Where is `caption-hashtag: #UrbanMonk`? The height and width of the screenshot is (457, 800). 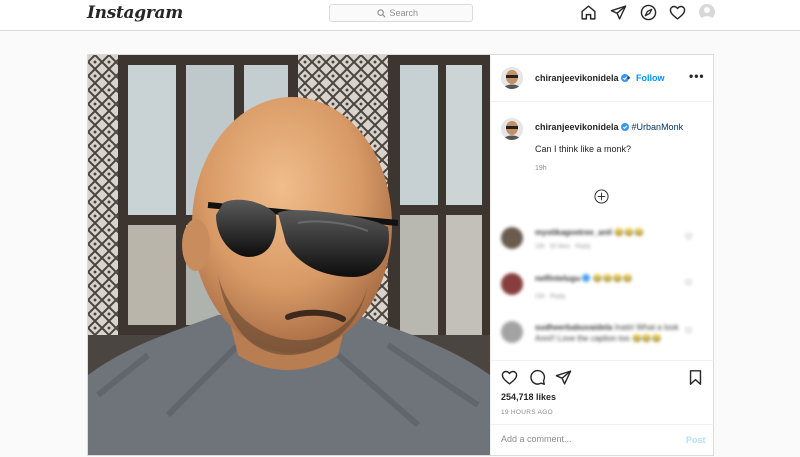 caption-hashtag: #UrbanMonk is located at coordinates (658, 127).